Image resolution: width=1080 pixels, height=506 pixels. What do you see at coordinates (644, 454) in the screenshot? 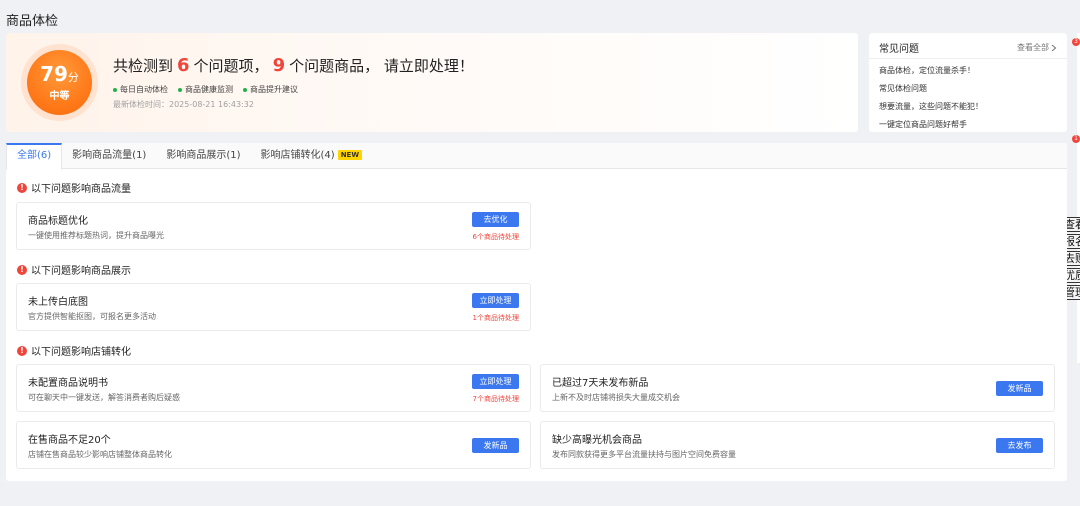
I see `issue-desc: 发布同款获得更多平台流量扶持与图片空间免费容量` at bounding box center [644, 454].